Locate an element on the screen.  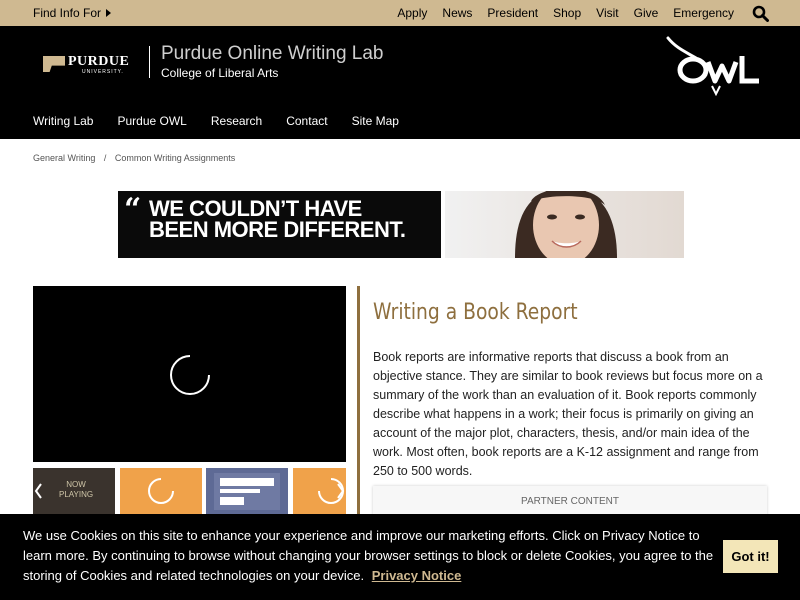
utility-link-visit: Visit is located at coordinates (607, 13).